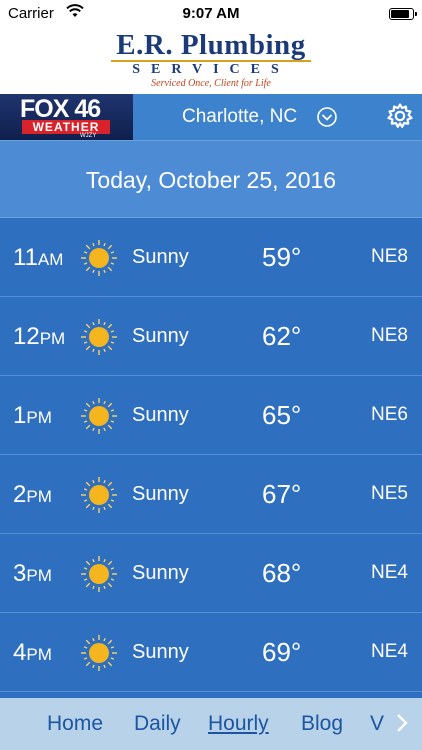 This screenshot has height=750, width=422. What do you see at coordinates (211, 45) in the screenshot?
I see `sponsor-name: E.R. Plumbing` at bounding box center [211, 45].